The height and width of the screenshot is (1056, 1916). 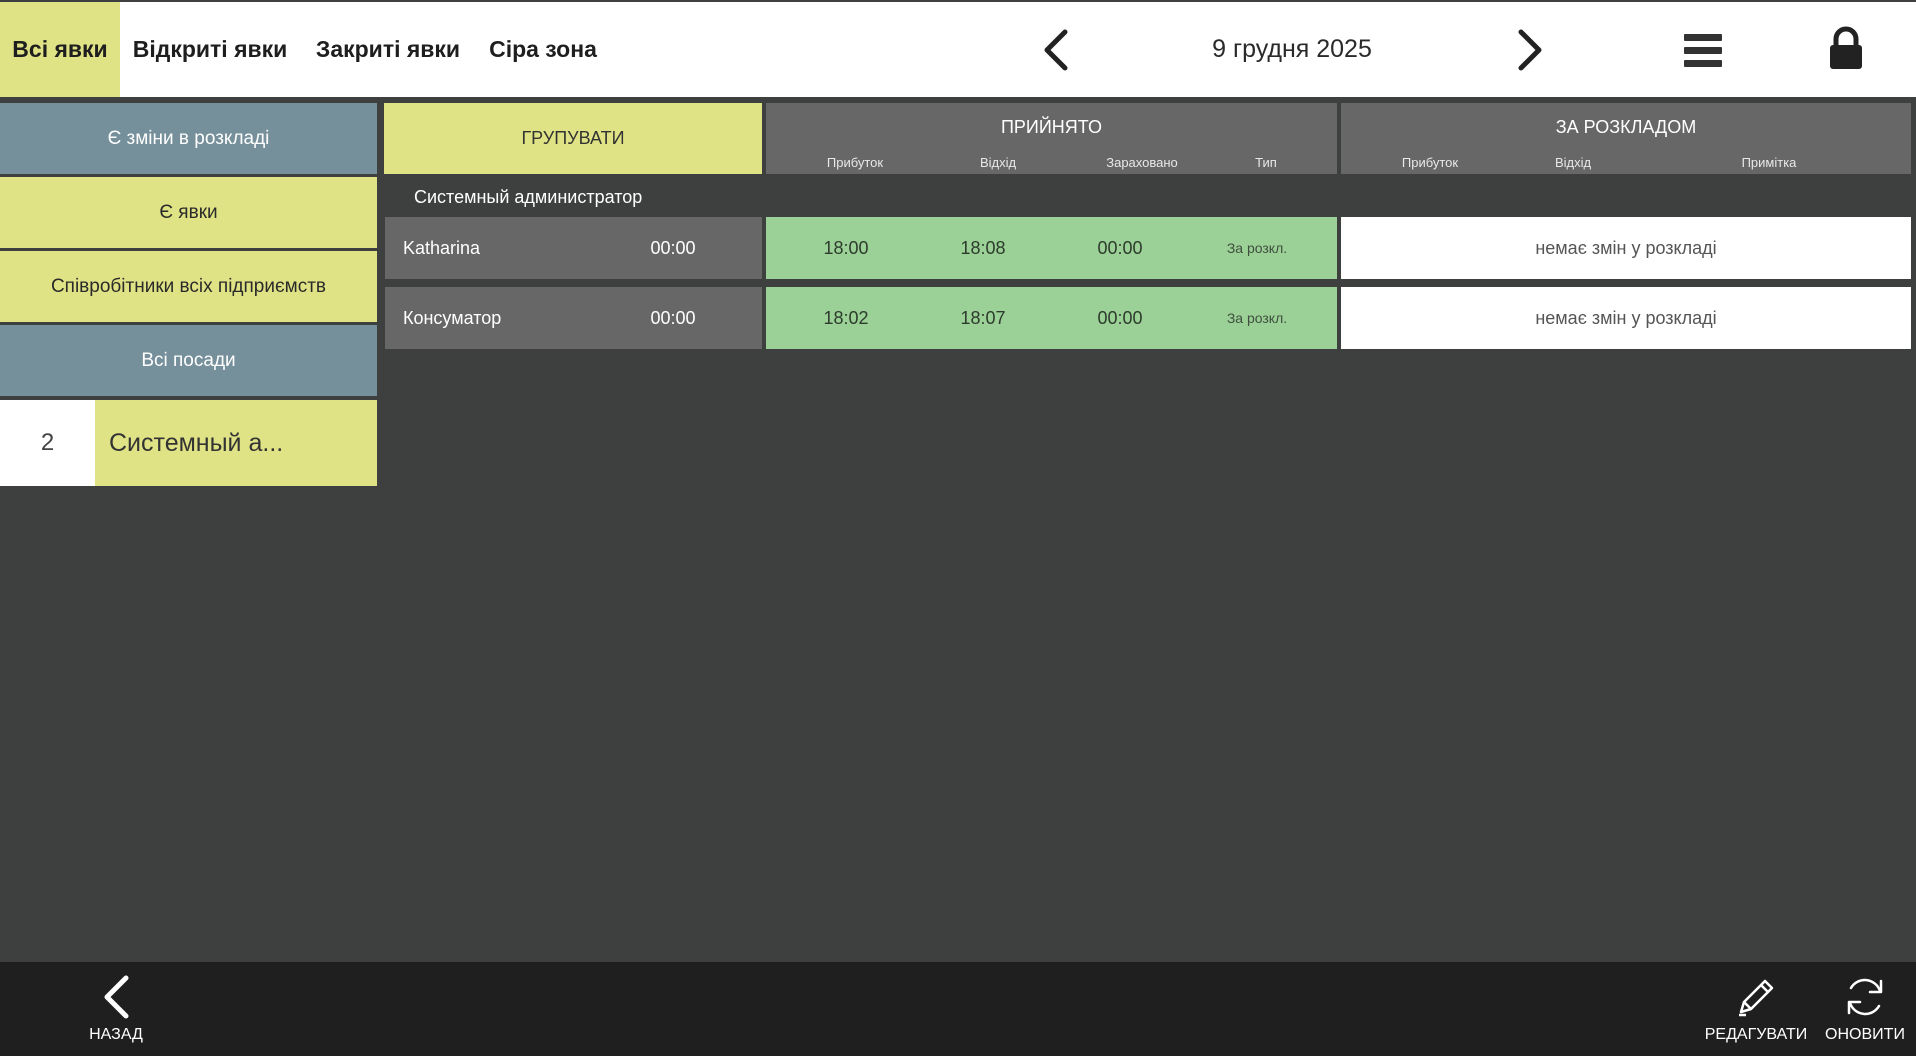 I want to click on refresh-label: ОНОВИТИ, so click(x=1865, y=1034).